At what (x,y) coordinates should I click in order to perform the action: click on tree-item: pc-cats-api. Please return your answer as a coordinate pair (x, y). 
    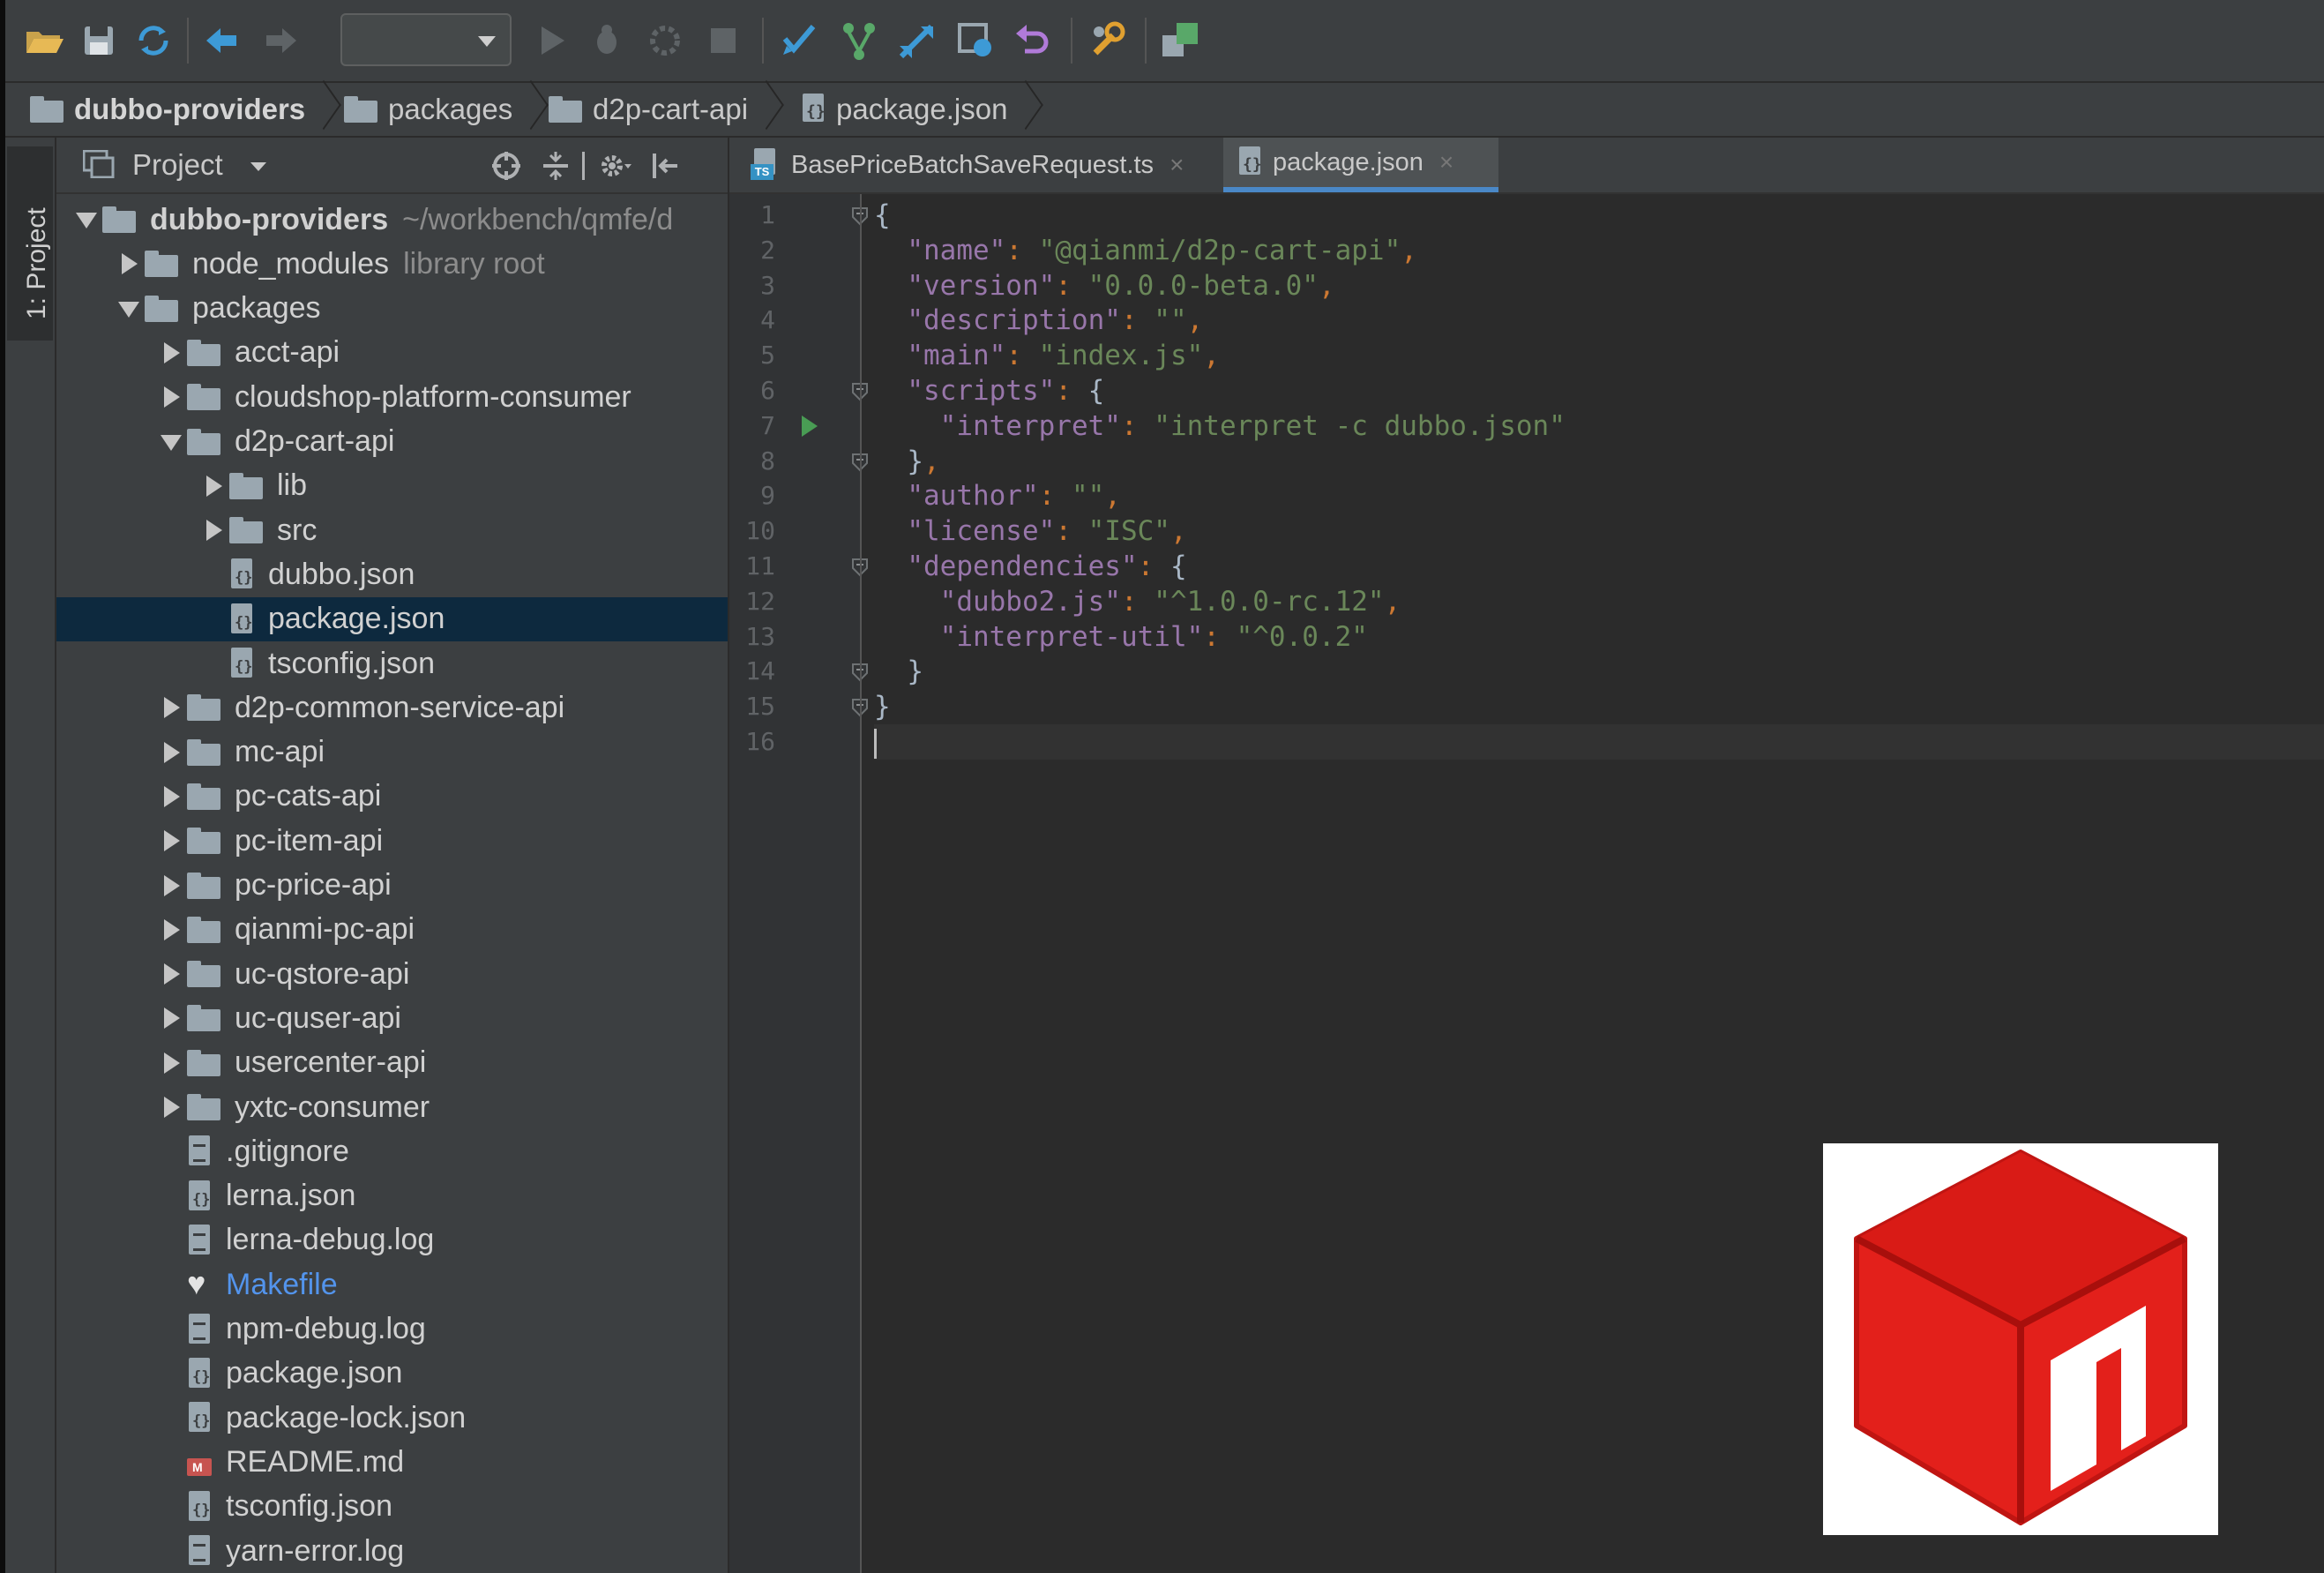
    Looking at the image, I should click on (392, 797).